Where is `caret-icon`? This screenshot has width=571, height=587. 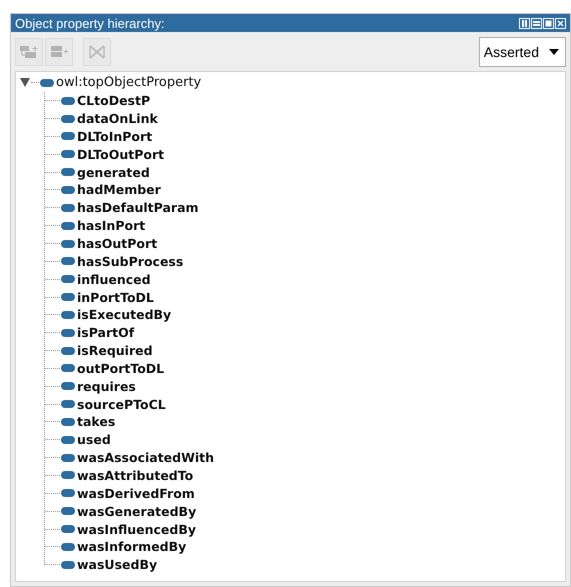
caret-icon is located at coordinates (554, 52).